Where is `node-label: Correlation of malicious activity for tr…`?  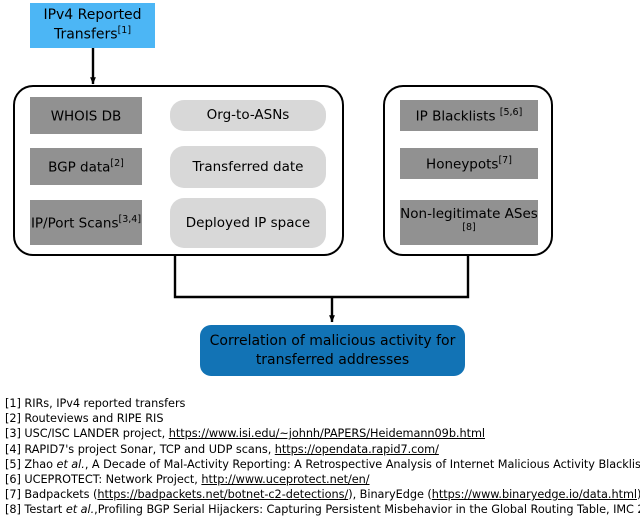 node-label: Correlation of malicious activity for tr… is located at coordinates (332, 350).